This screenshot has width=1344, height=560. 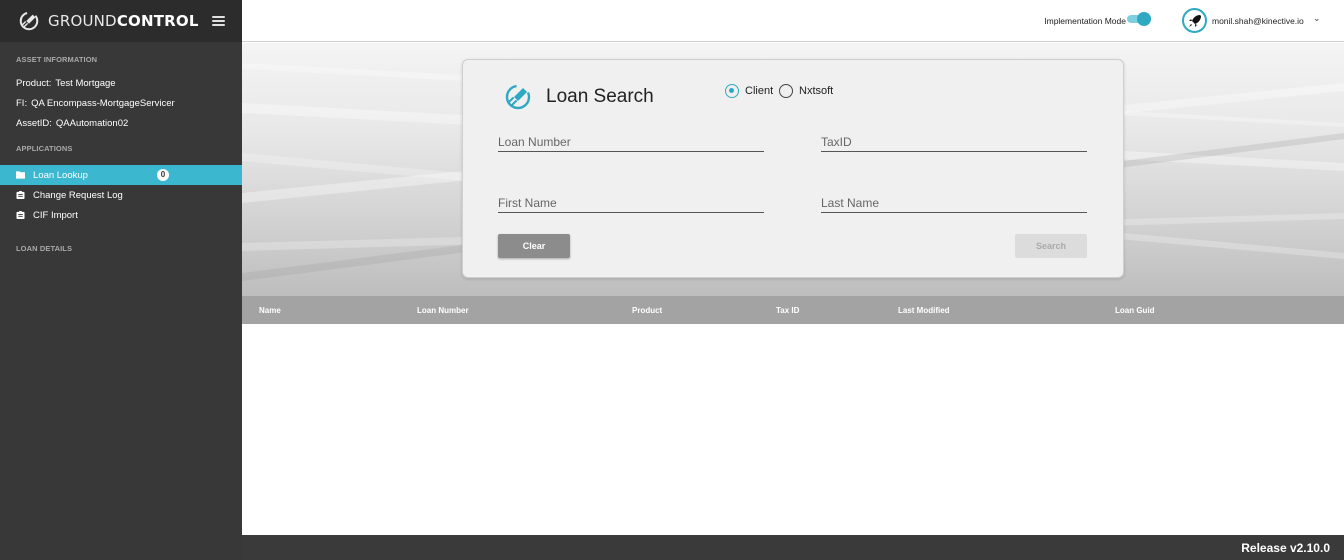 What do you see at coordinates (631, 203) in the screenshot?
I see `first-name-input` at bounding box center [631, 203].